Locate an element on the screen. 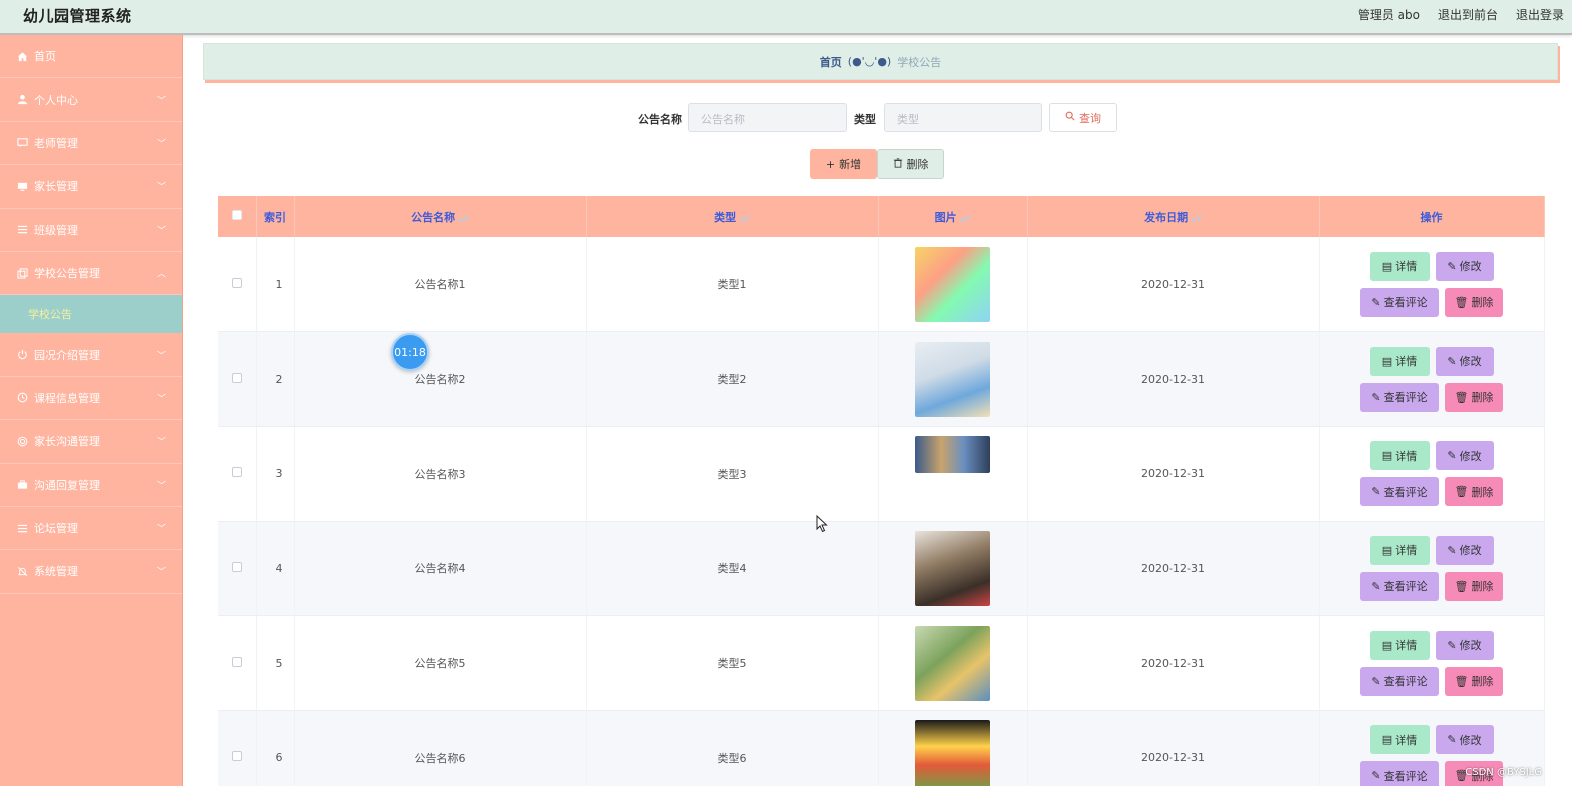 This screenshot has width=1572, height=786. sidebar-item-system: 系统管理 ﹀ is located at coordinates (91, 572).